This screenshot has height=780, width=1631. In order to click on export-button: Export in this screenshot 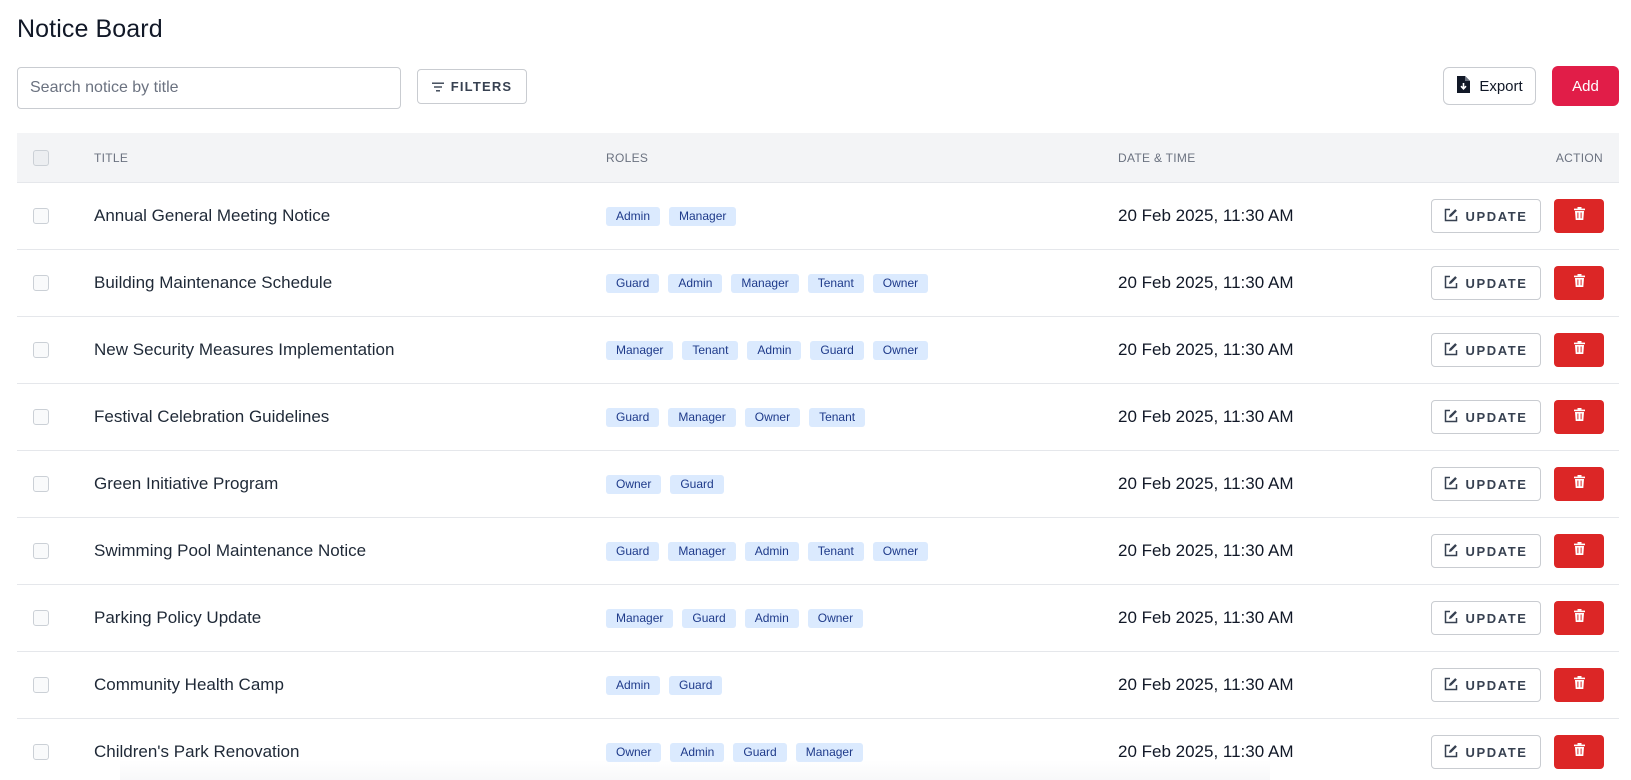, I will do `click(1489, 86)`.